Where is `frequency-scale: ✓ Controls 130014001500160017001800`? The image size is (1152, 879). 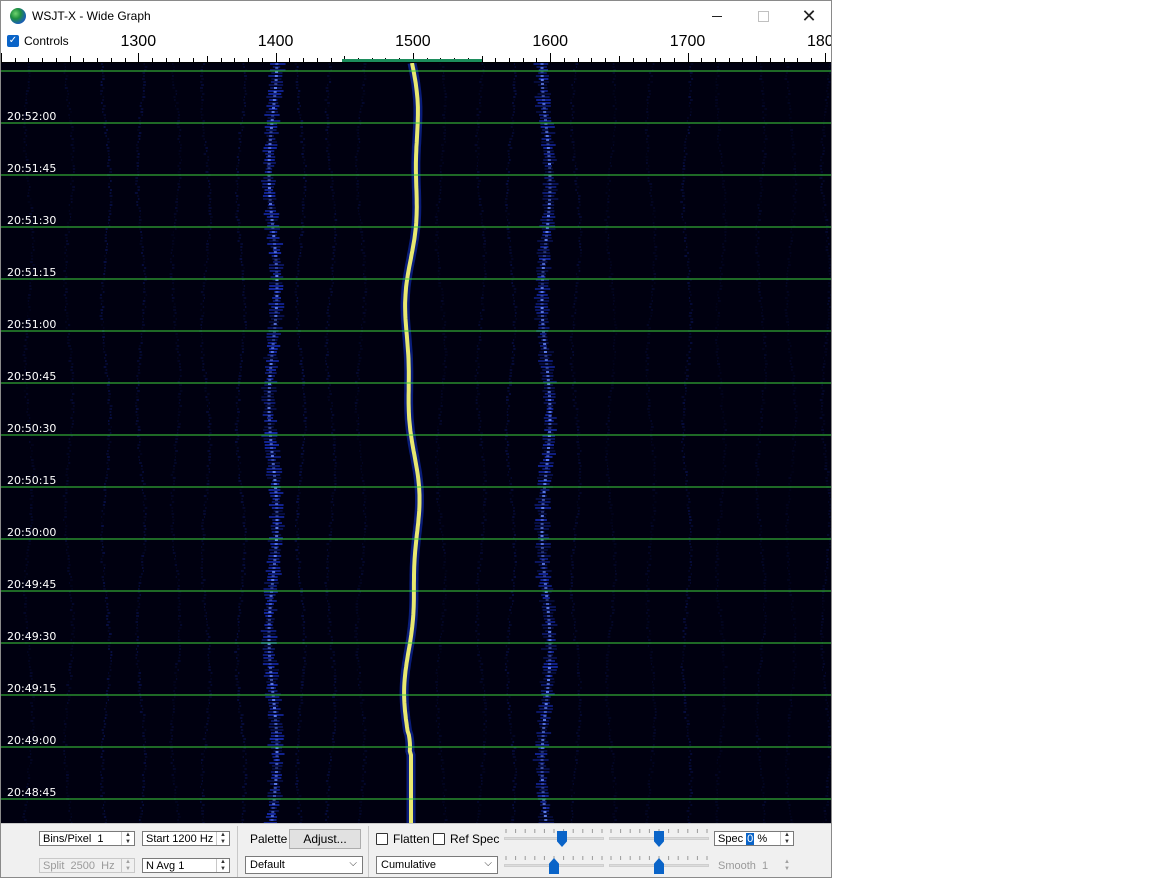
frequency-scale: ✓ Controls 130014001500160017001800 is located at coordinates (416, 47).